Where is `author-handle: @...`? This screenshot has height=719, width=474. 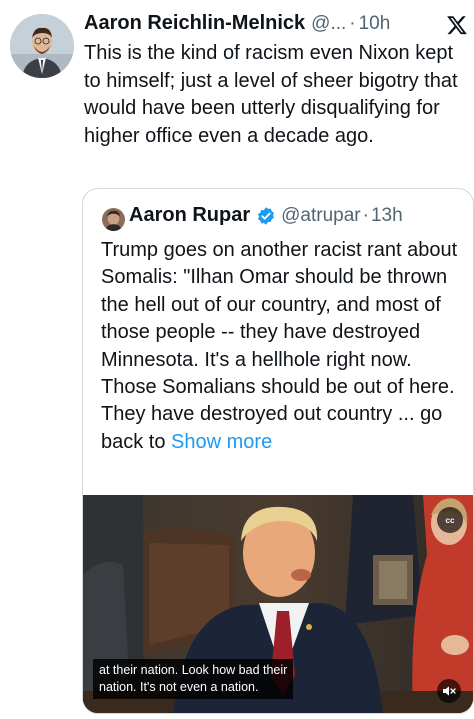 author-handle: @... is located at coordinates (328, 24).